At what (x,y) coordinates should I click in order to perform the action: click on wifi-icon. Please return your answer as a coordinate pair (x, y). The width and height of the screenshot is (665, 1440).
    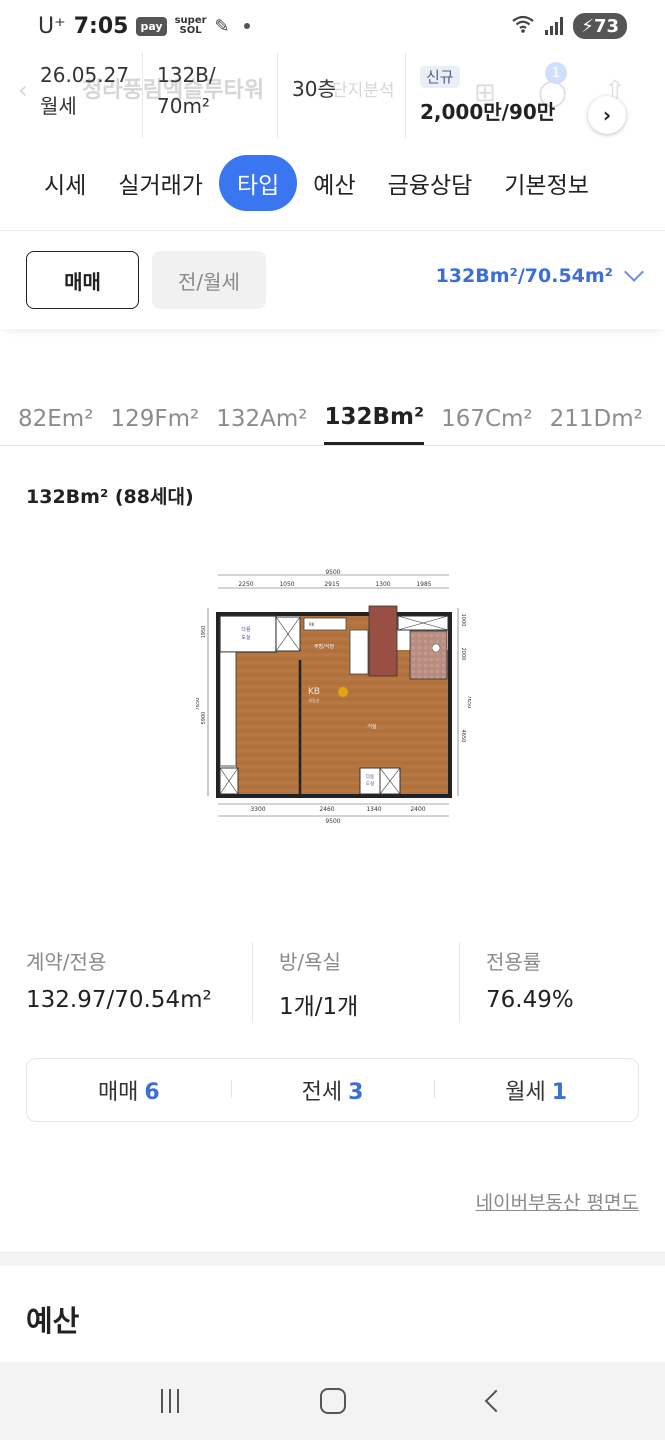
    Looking at the image, I should click on (523, 26).